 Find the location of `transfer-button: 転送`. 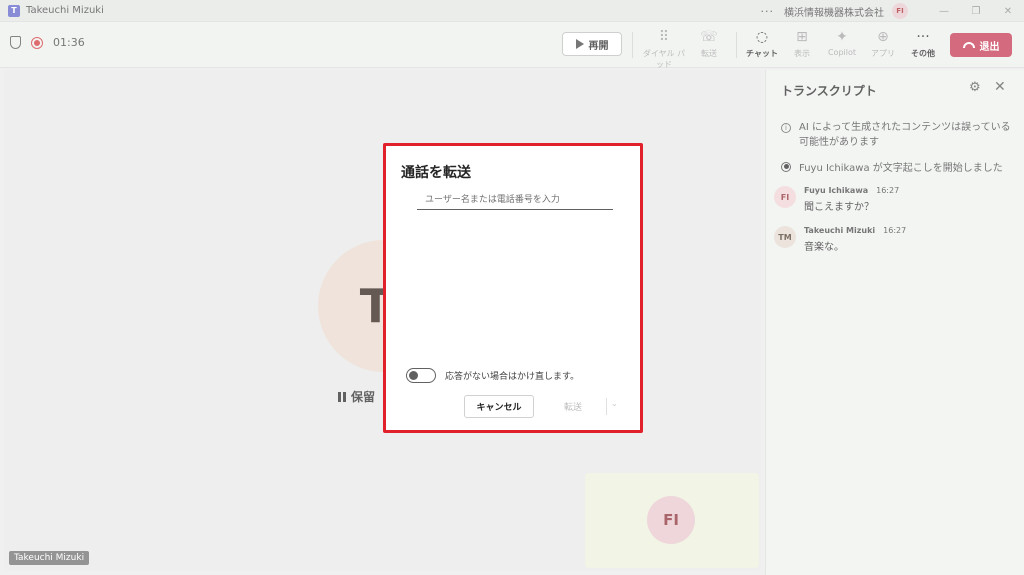

transfer-button: 転送 is located at coordinates (573, 406).